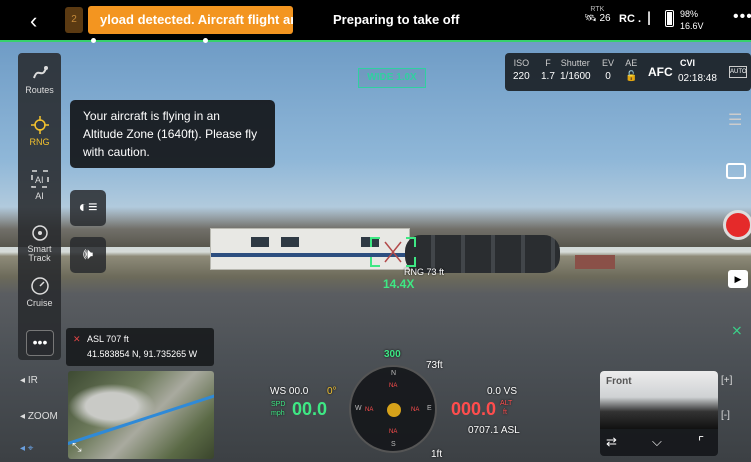 This screenshot has width=751, height=462. I want to click on range-readout: RNG 73 ft, so click(424, 272).